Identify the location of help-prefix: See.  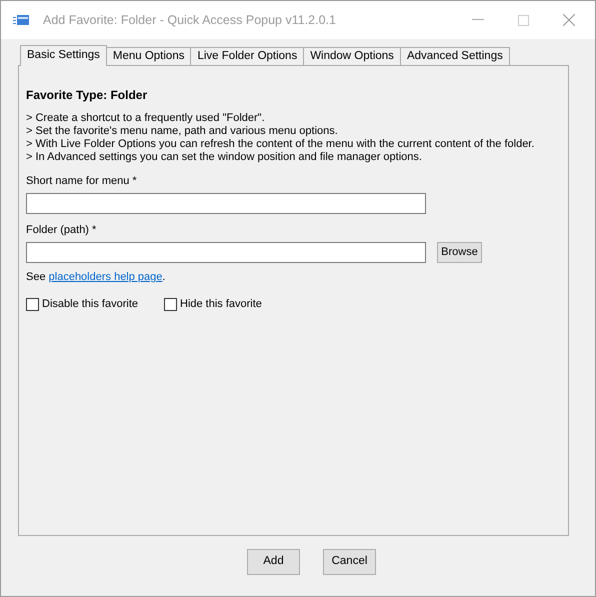
(36, 277).